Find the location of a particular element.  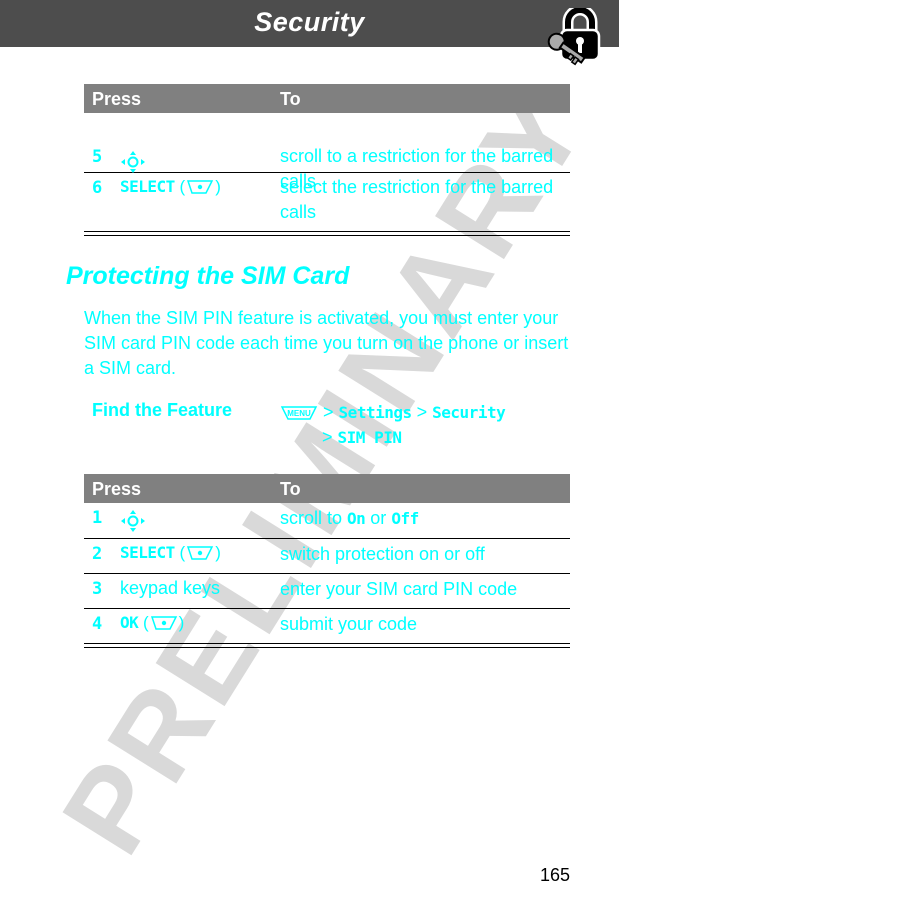

table-row: 2 SELECT () switch protection on or off is located at coordinates (327, 556).